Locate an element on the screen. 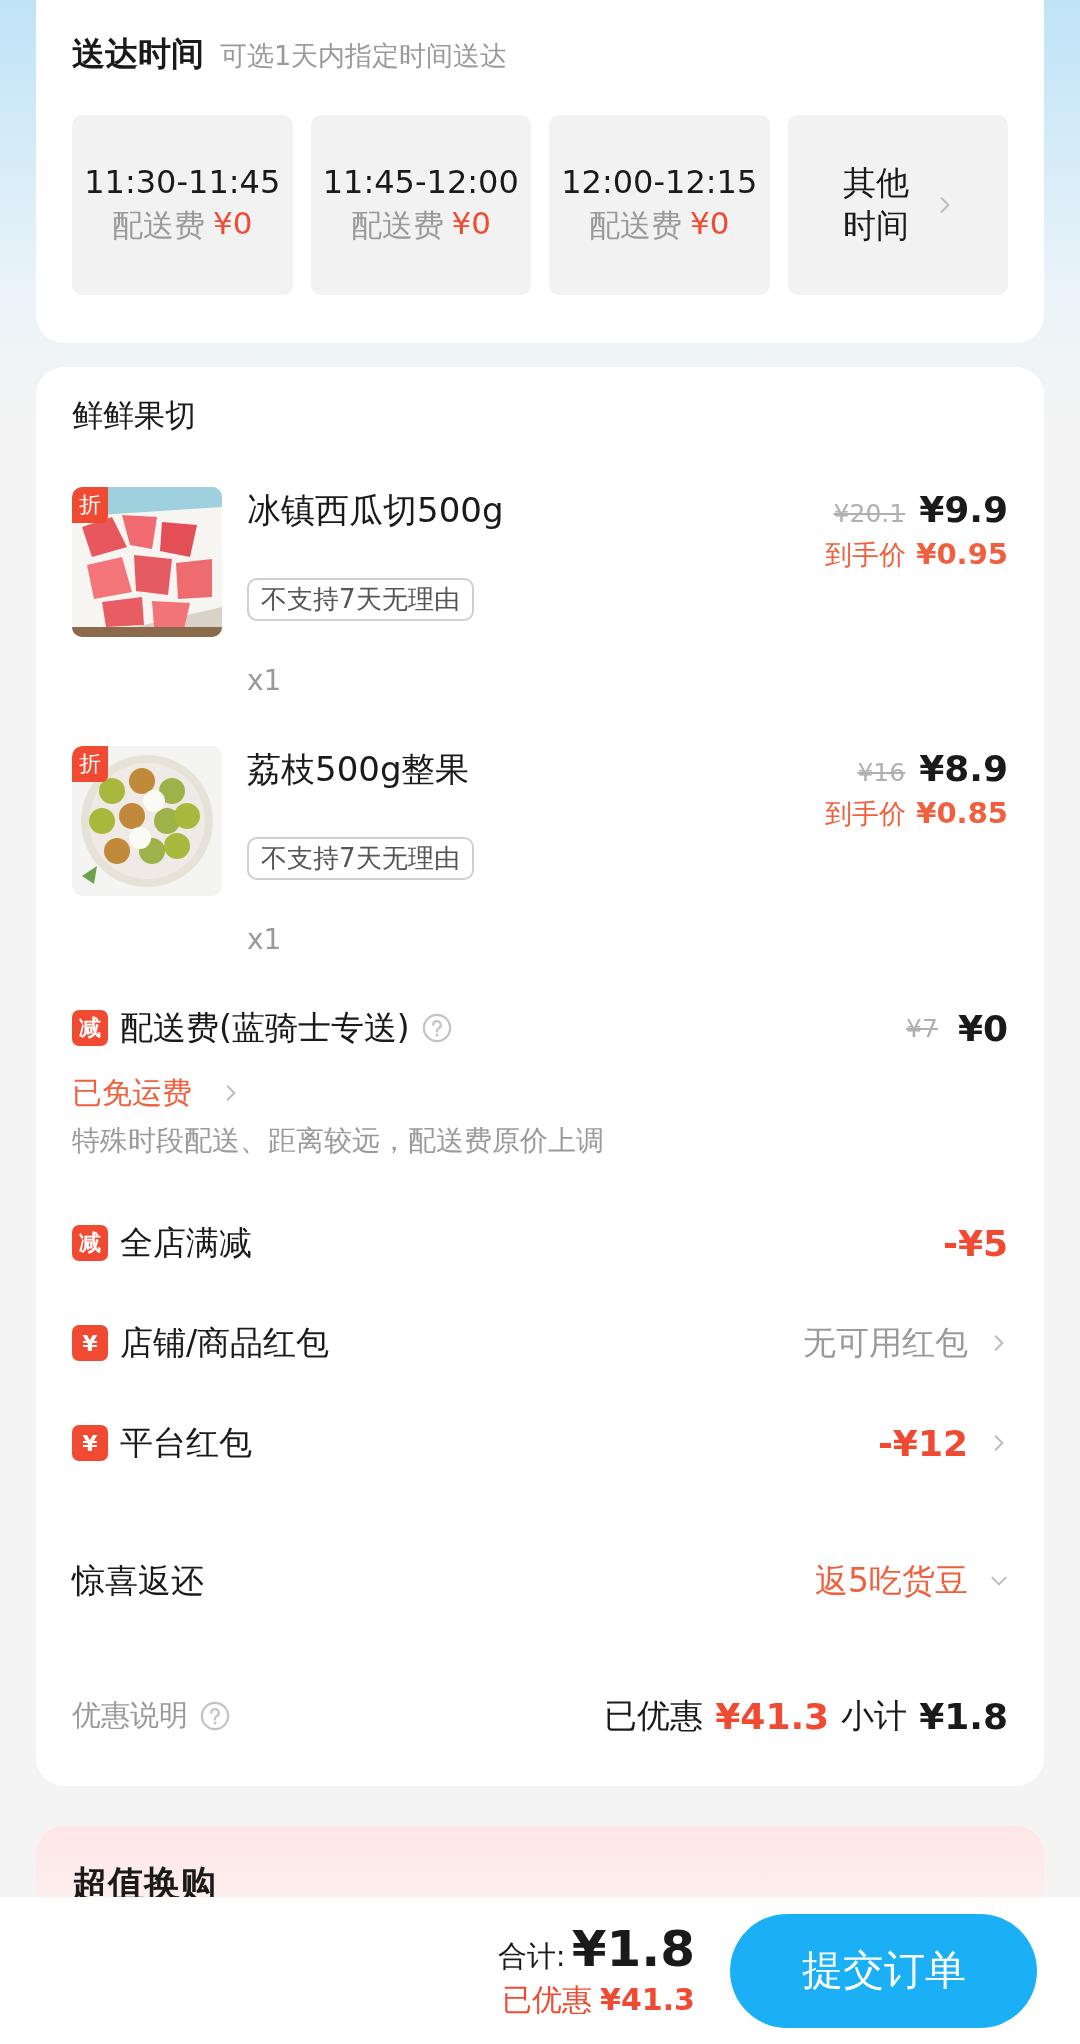 Image resolution: width=1080 pixels, height=2044 pixels. original-price: ¥20.1 is located at coordinates (869, 514).